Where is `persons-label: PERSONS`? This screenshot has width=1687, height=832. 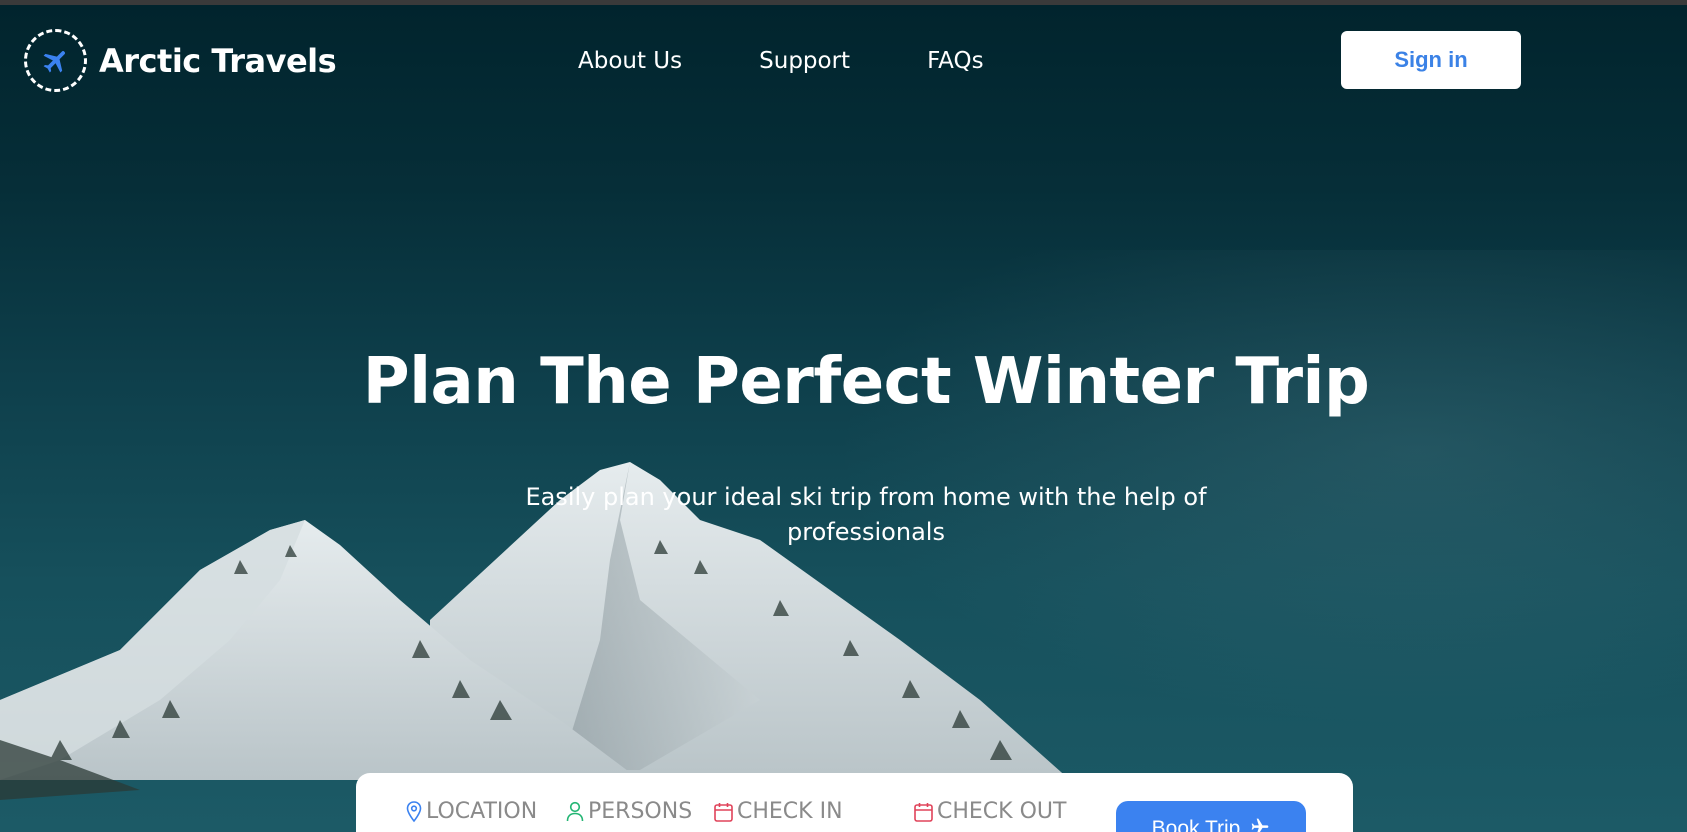 persons-label: PERSONS is located at coordinates (640, 811).